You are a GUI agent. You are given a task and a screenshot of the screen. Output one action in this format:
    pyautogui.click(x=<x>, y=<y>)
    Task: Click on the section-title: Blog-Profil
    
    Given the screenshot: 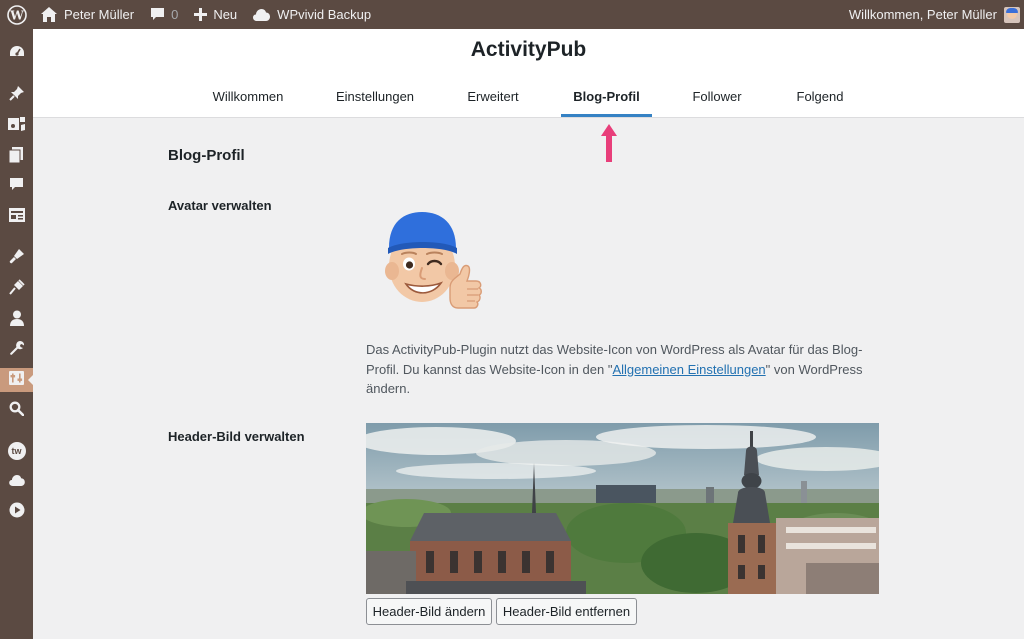 What is the action you would take?
    pyautogui.click(x=206, y=155)
    